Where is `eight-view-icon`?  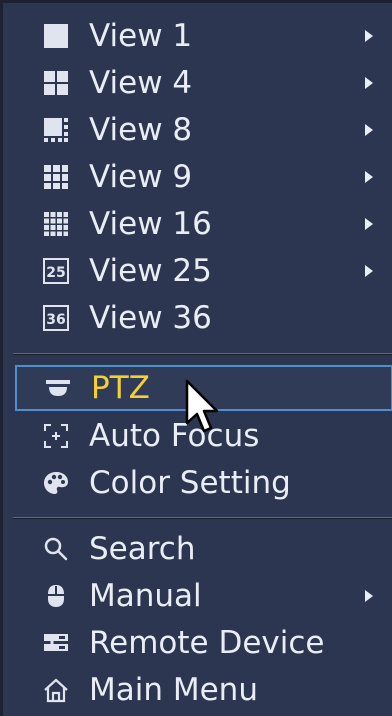
eight-view-icon is located at coordinates (56, 130).